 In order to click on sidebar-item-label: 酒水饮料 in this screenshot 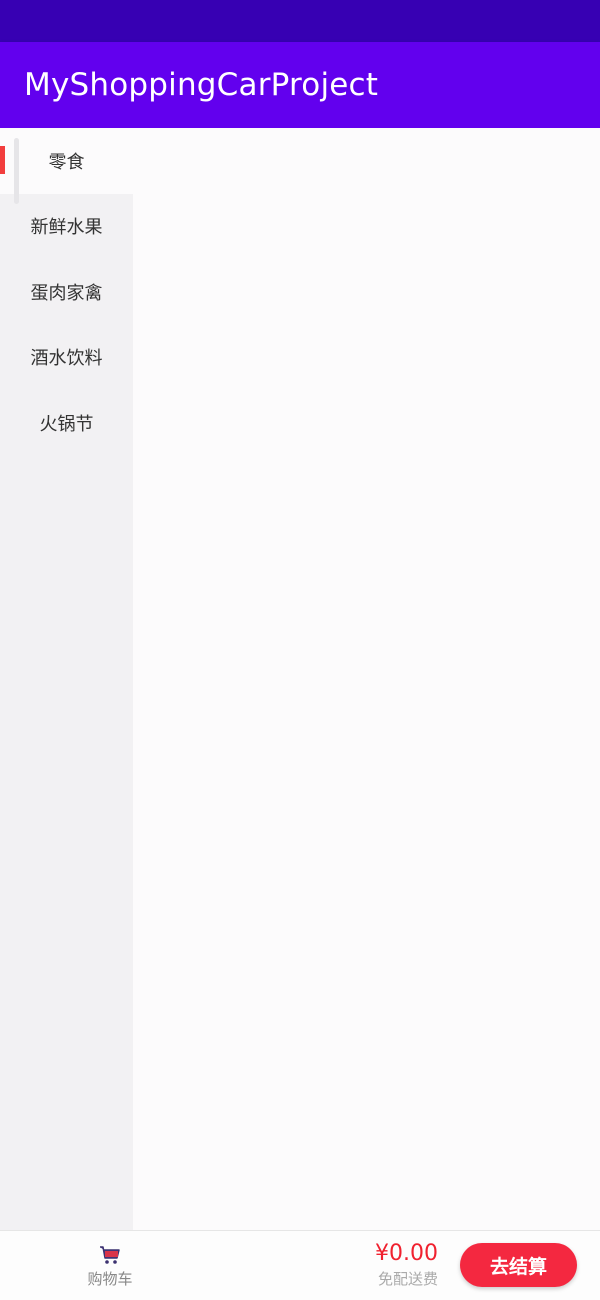, I will do `click(66, 359)`.